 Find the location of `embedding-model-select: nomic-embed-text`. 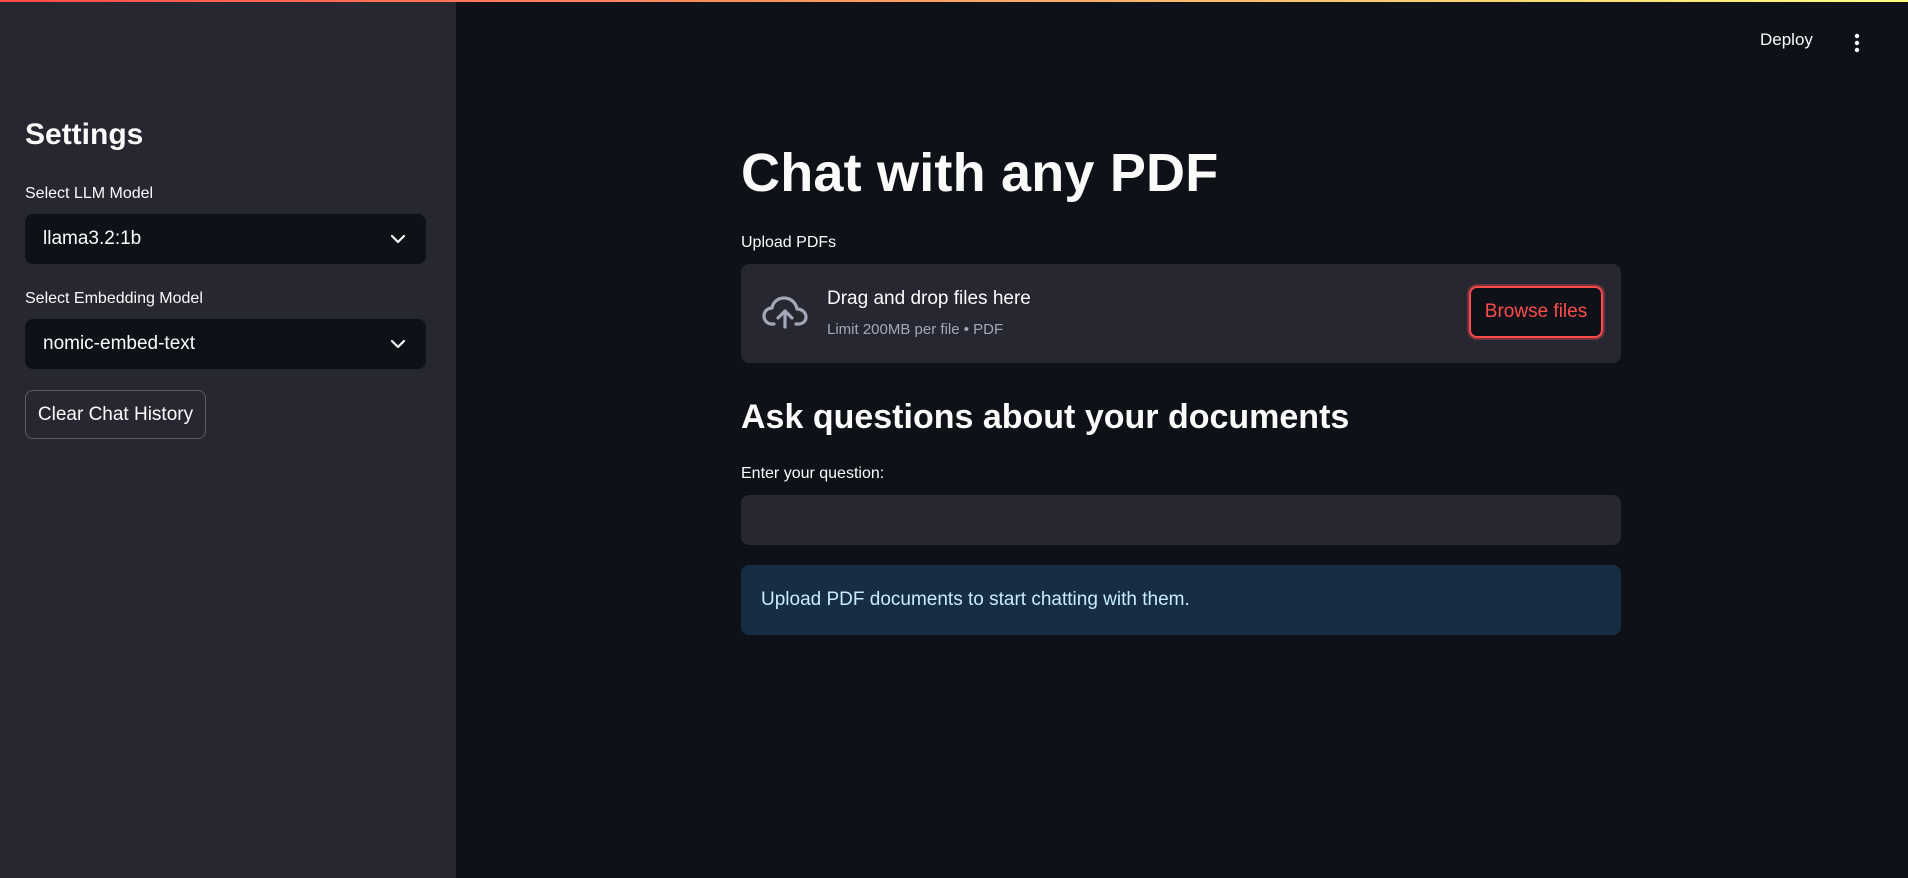

embedding-model-select: nomic-embed-text is located at coordinates (225, 344).